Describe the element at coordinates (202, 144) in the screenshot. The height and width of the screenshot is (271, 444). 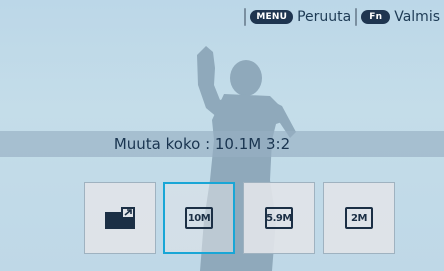
I see `resize-caption: Muuta koko : 10.1M 3:2` at that location.